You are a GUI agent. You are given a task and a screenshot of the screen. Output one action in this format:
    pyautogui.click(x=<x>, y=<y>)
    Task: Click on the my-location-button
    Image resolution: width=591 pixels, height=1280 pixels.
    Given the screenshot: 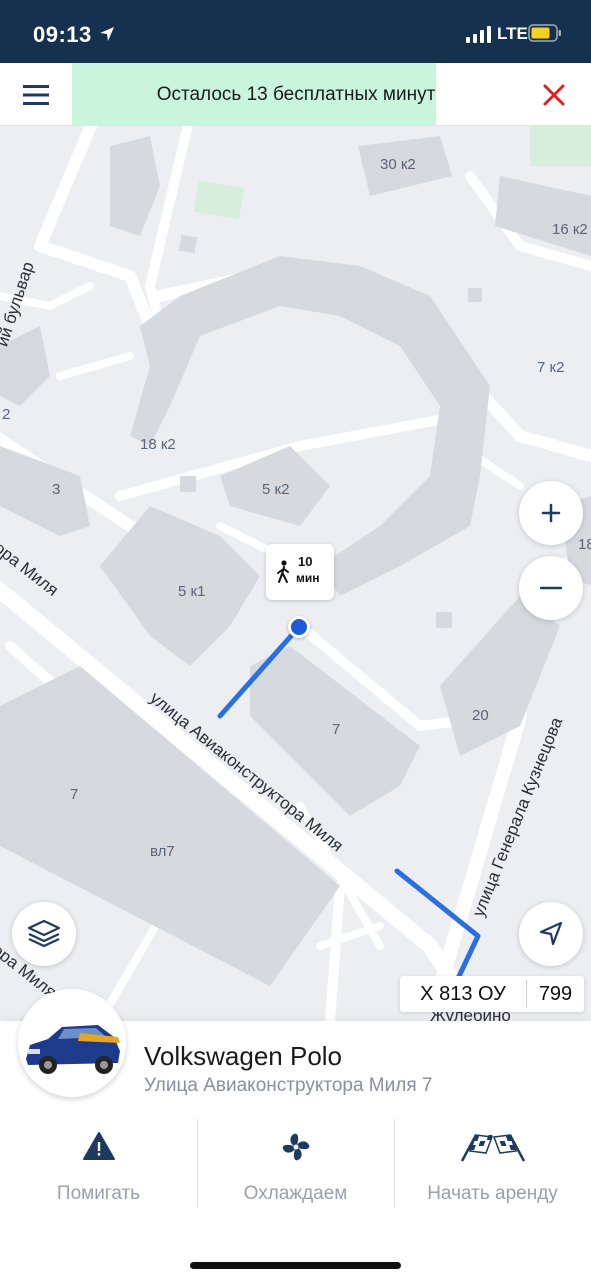 What is the action you would take?
    pyautogui.click(x=551, y=934)
    